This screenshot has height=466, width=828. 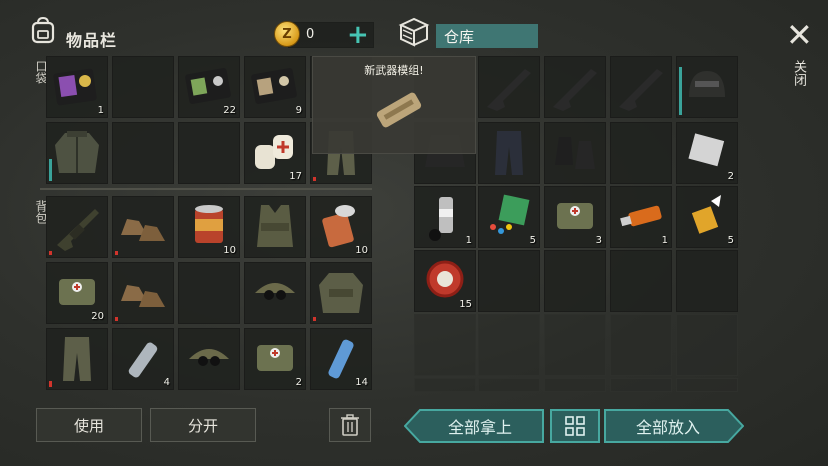 What do you see at coordinates (707, 153) in the screenshot?
I see `storage-slot: 2` at bounding box center [707, 153].